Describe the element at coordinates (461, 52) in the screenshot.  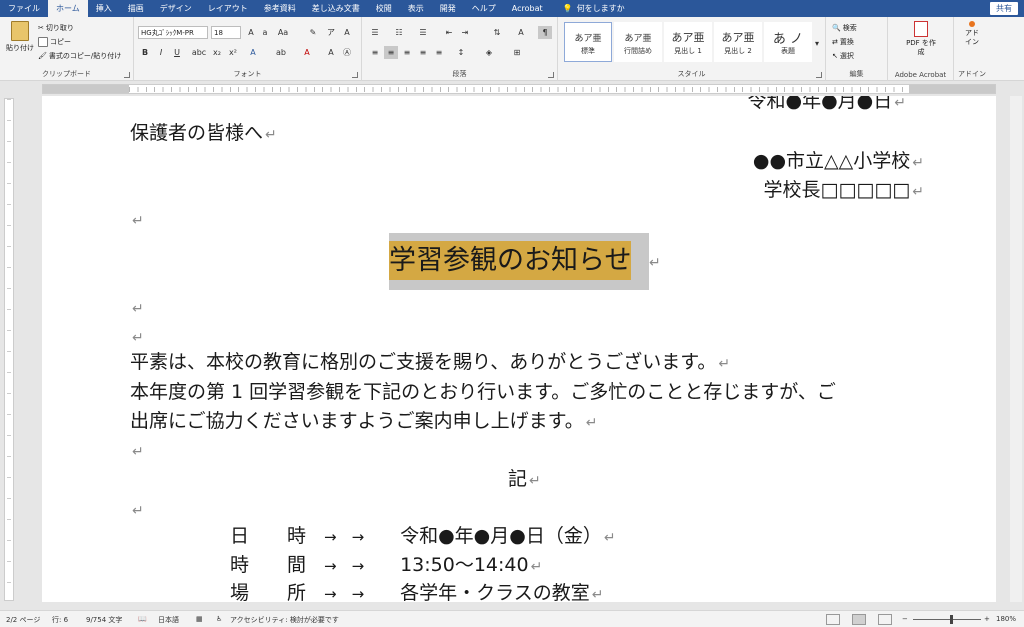
I see `line-spacing-icon: ↕` at that location.